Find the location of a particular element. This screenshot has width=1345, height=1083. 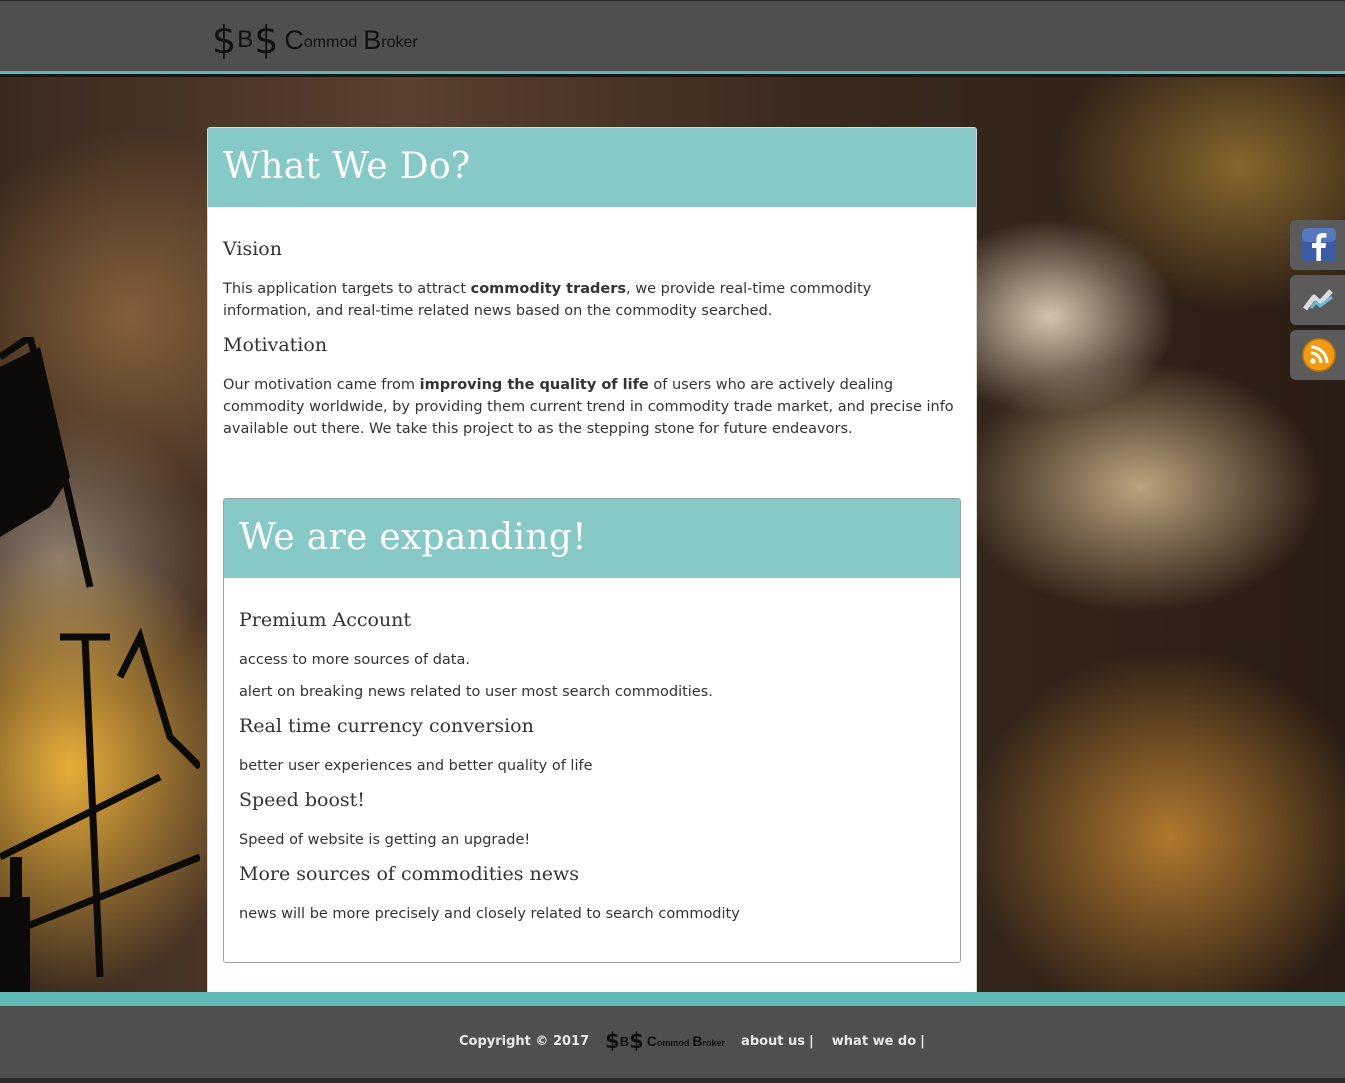

vision-text-emphasis: commodity traders is located at coordinates (548, 289).